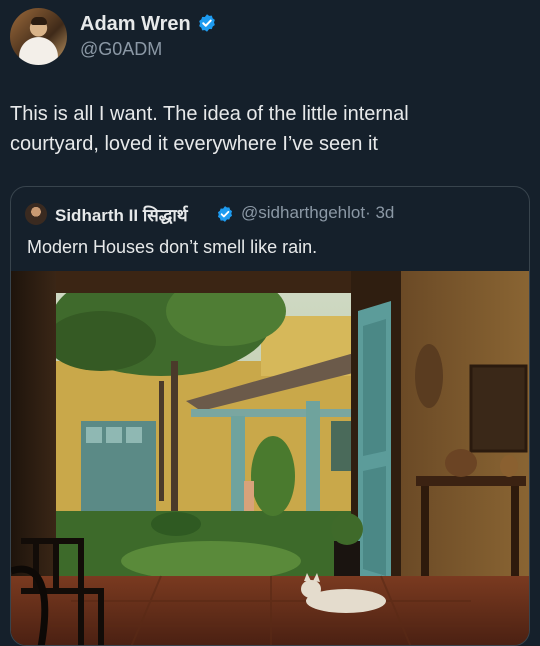  What do you see at coordinates (36, 214) in the screenshot?
I see `quote-author-avatar` at bounding box center [36, 214].